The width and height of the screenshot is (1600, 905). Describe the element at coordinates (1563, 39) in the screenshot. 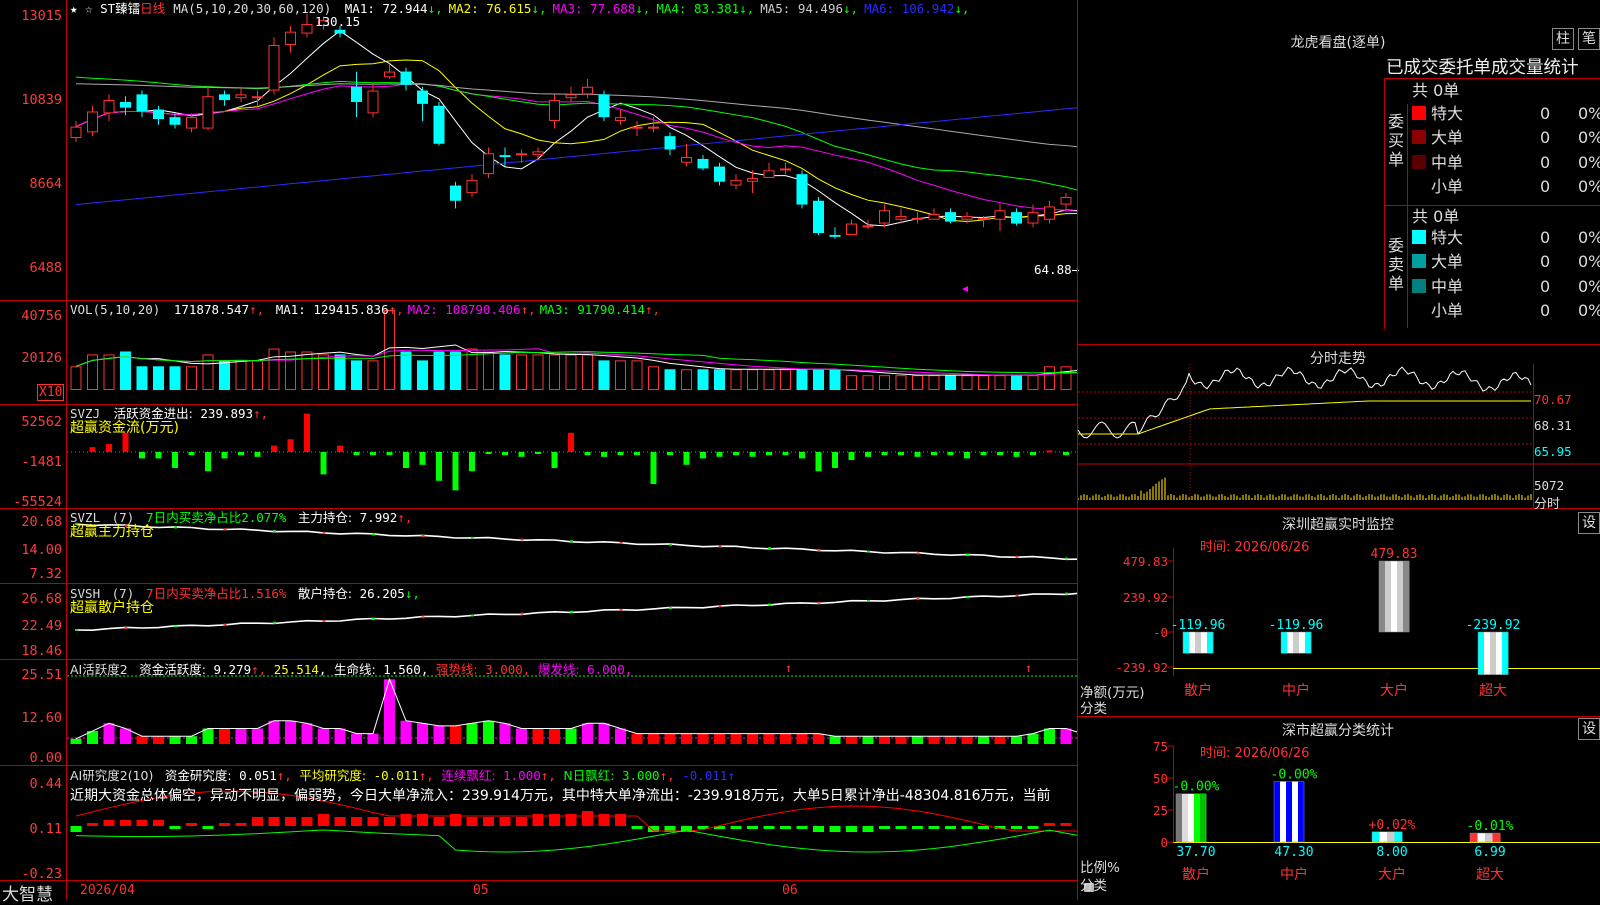

I see `column-view-button: 柱` at that location.